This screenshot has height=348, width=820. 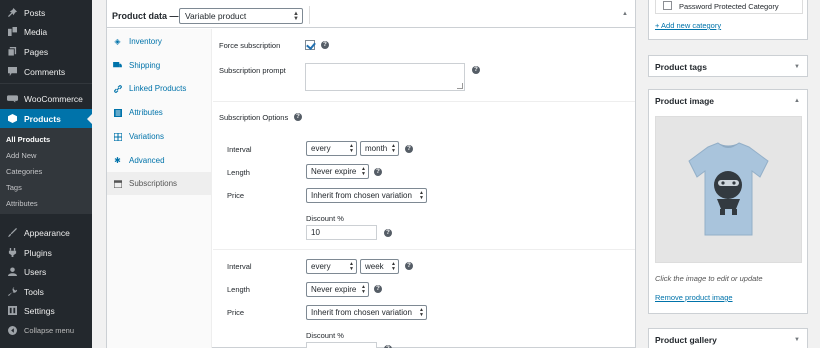 I want to click on interval-period-select: week ▲ ▼, so click(x=379, y=266).